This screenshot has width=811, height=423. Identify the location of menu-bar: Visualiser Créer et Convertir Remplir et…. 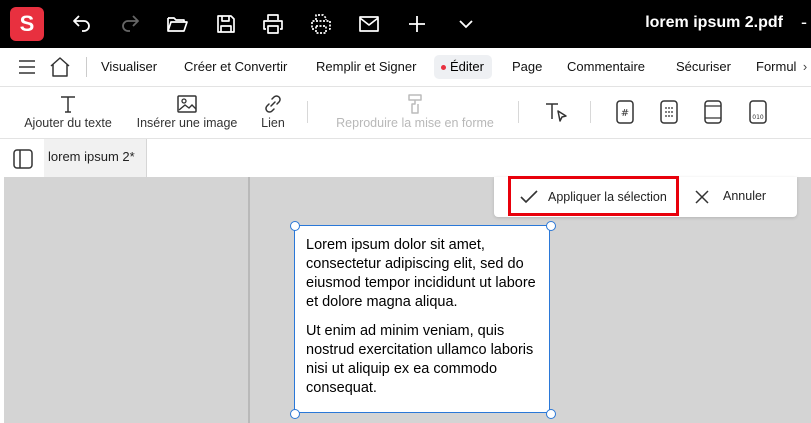
(405, 67).